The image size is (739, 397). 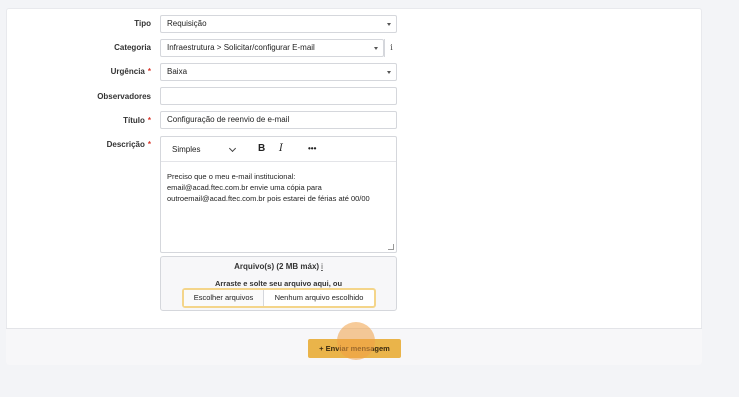 What do you see at coordinates (142, 23) in the screenshot?
I see `tipo-label: Tipo` at bounding box center [142, 23].